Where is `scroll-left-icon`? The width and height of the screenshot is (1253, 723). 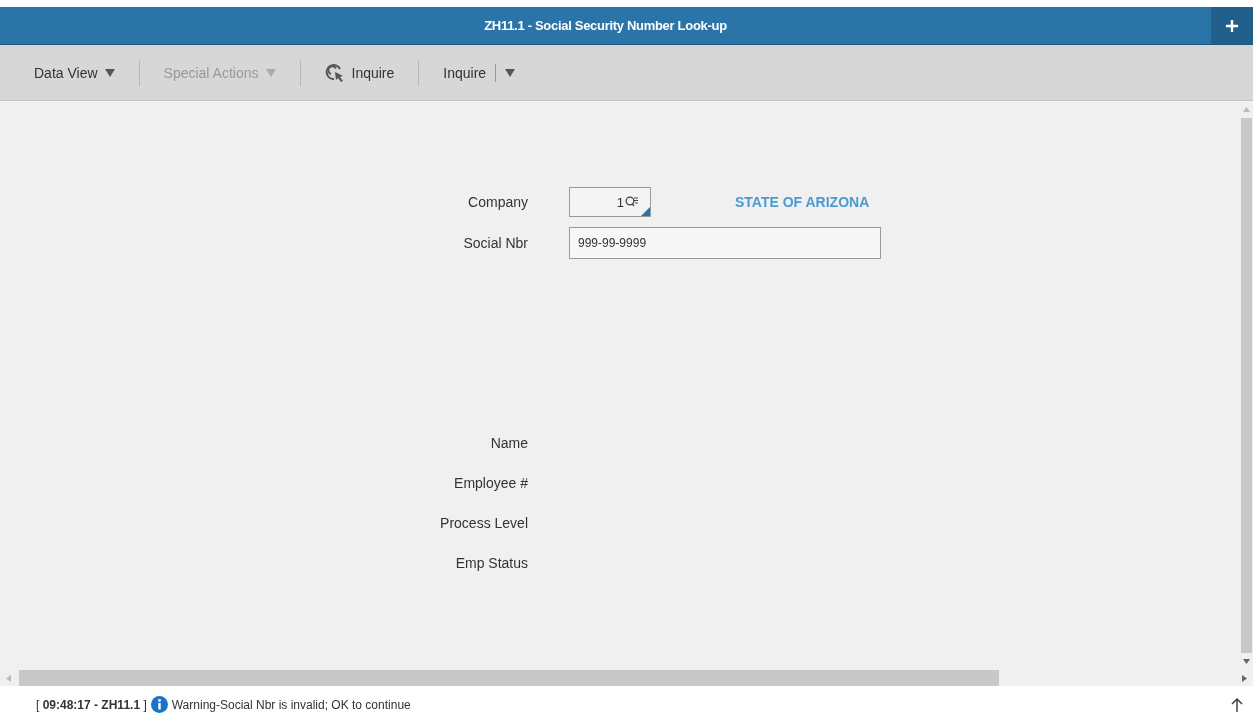
scroll-left-icon is located at coordinates (8, 678).